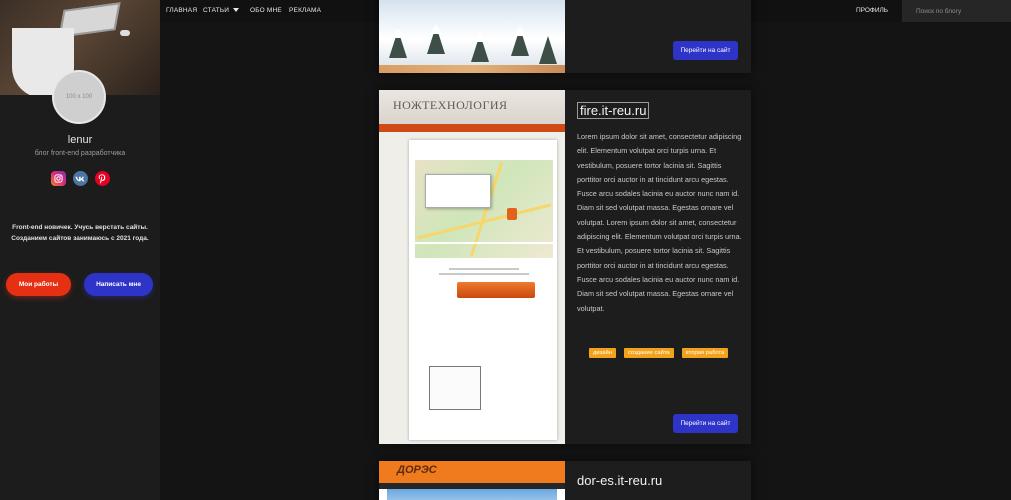 The width and height of the screenshot is (1011, 500). Describe the element at coordinates (79, 97) in the screenshot. I see `avatar: 100 x 100` at that location.